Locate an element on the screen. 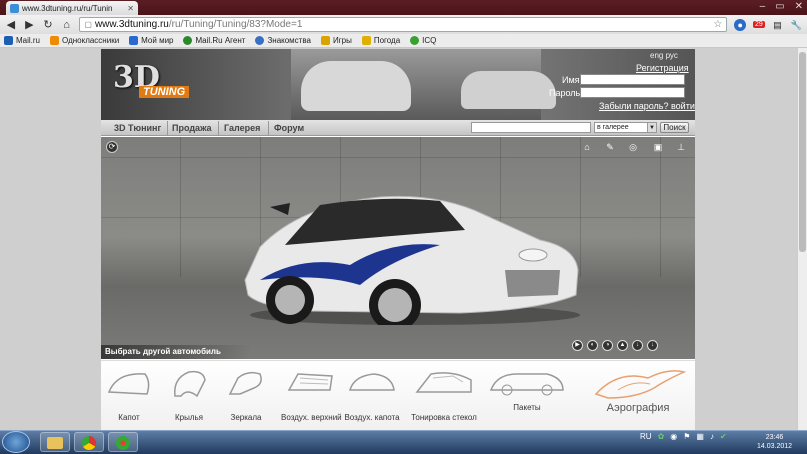  url-host: www.3dtuning.ru is located at coordinates (131, 24).